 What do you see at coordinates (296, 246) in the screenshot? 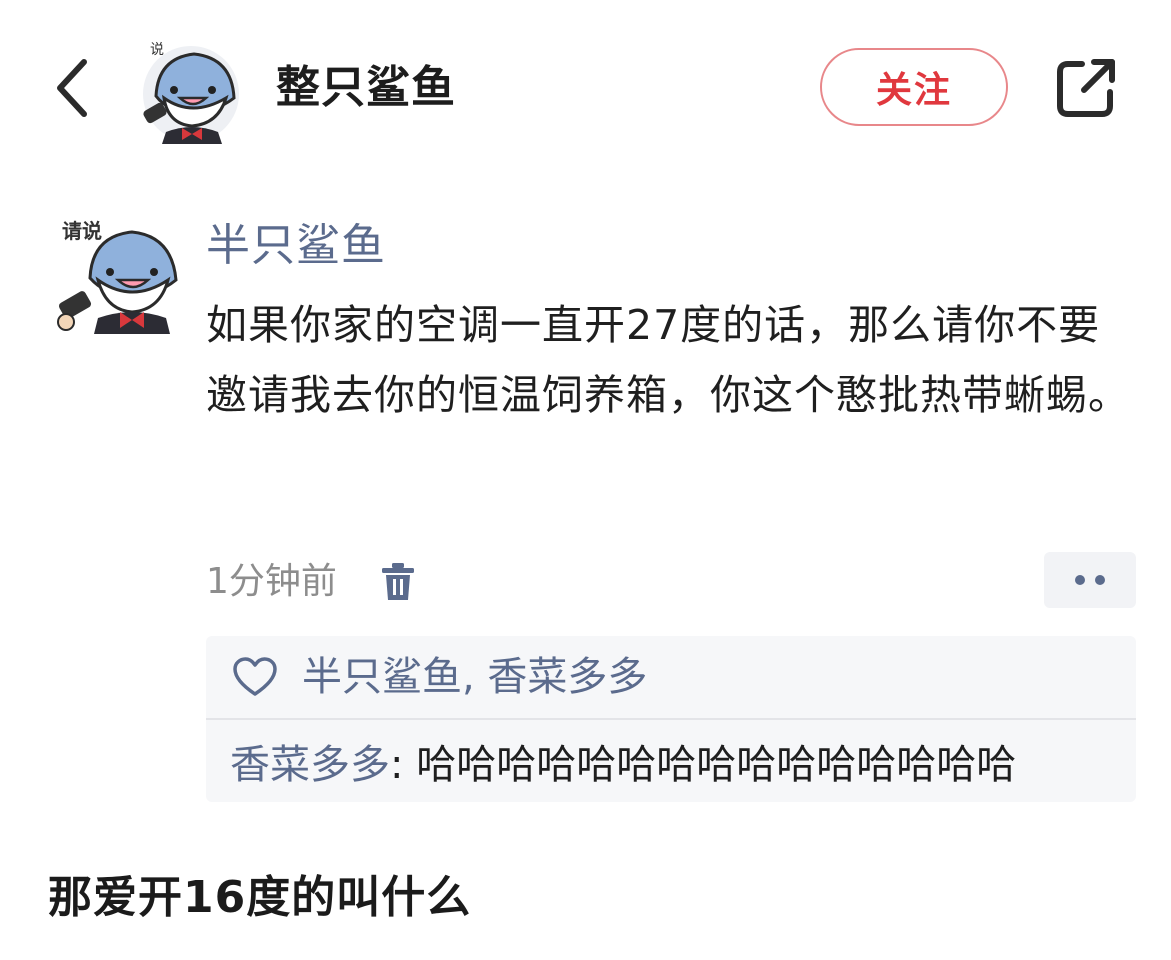
I see `post-author-name: 半只鲨鱼` at bounding box center [296, 246].